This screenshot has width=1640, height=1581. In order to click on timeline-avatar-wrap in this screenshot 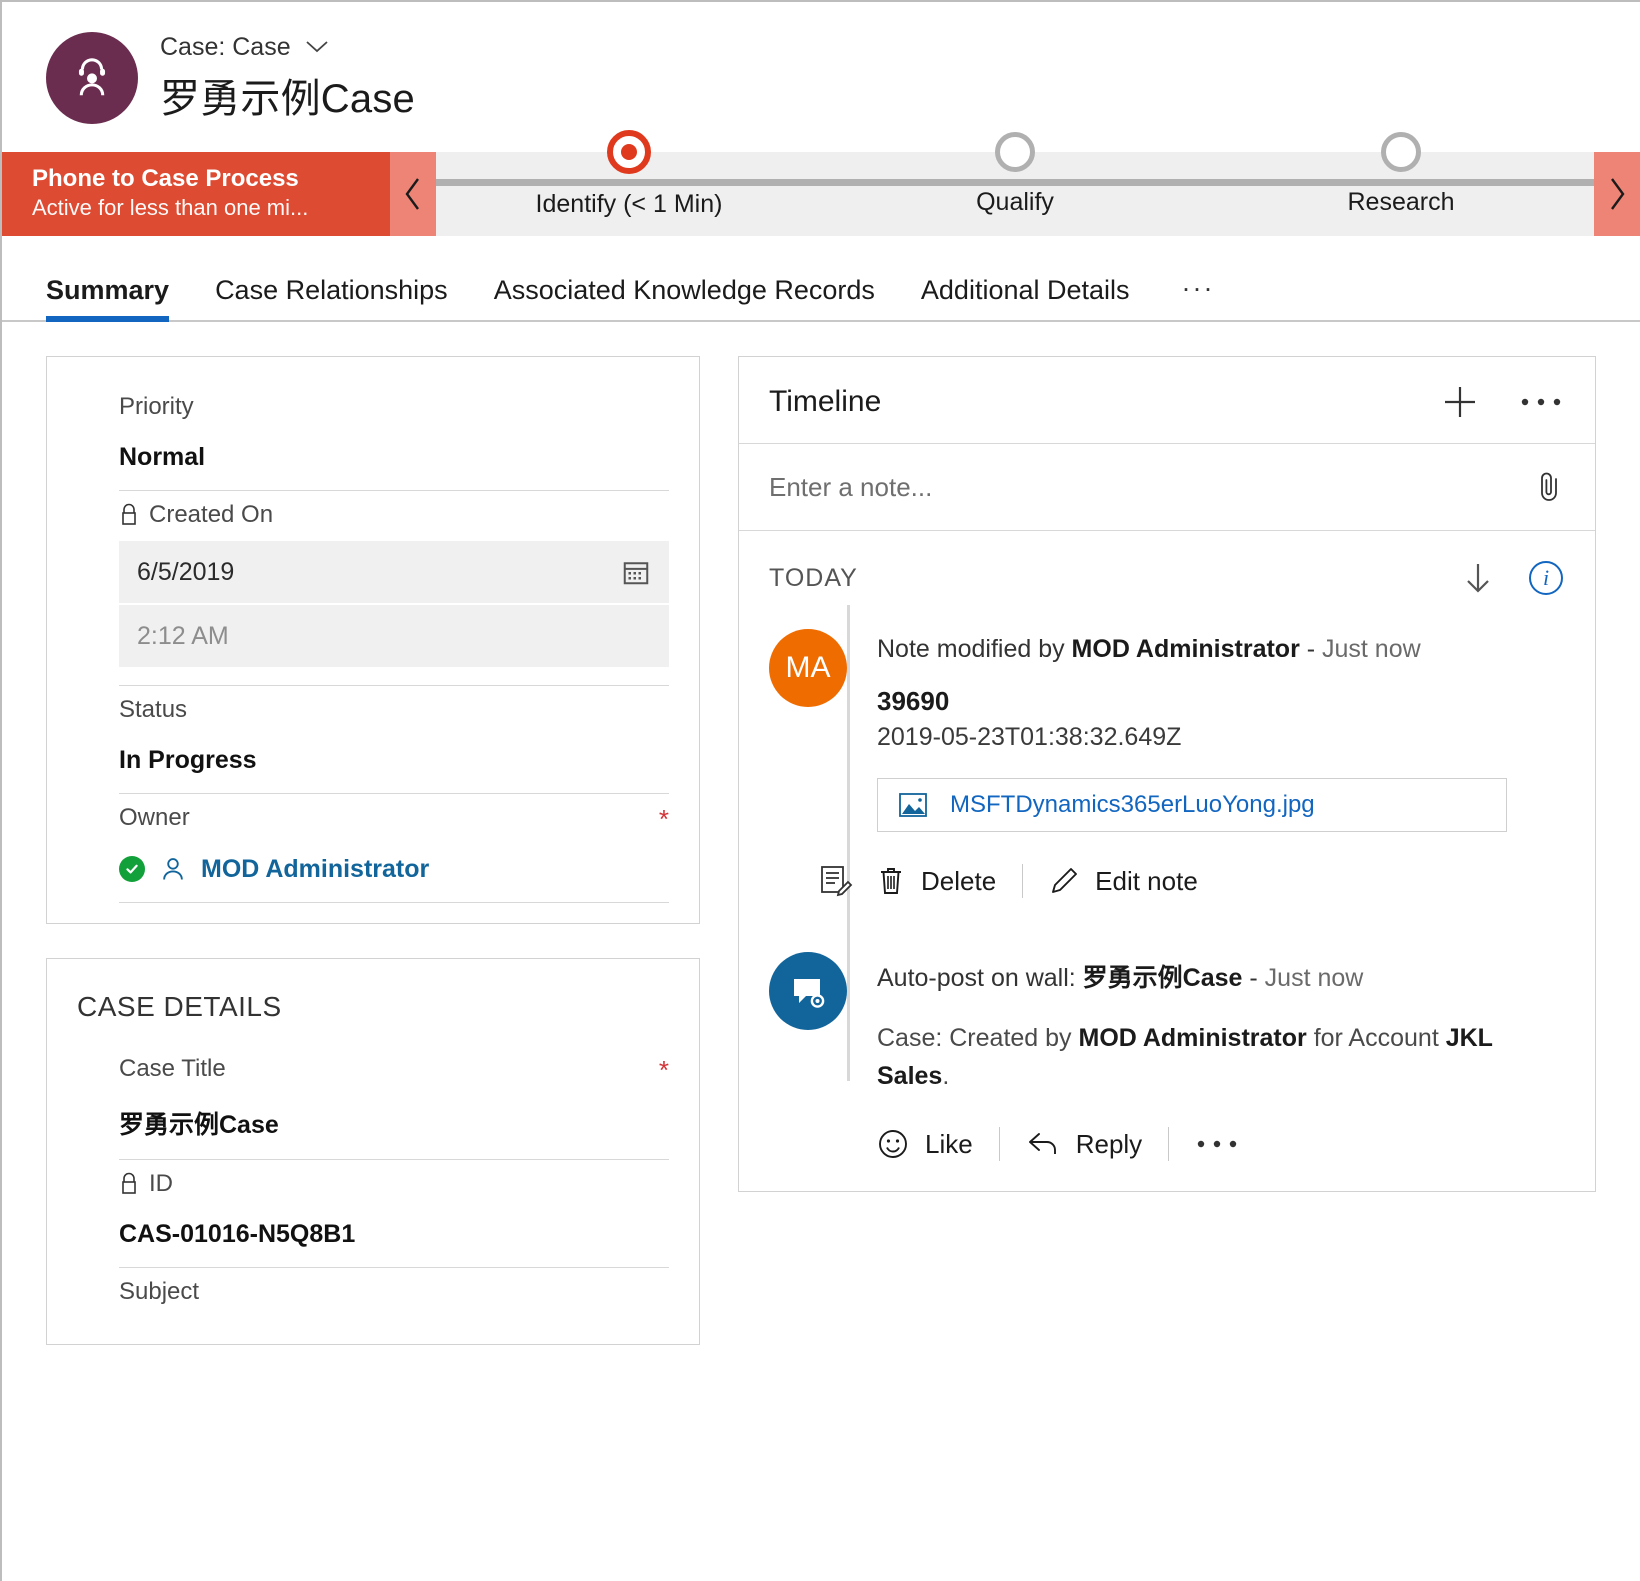, I will do `click(809, 1056)`.